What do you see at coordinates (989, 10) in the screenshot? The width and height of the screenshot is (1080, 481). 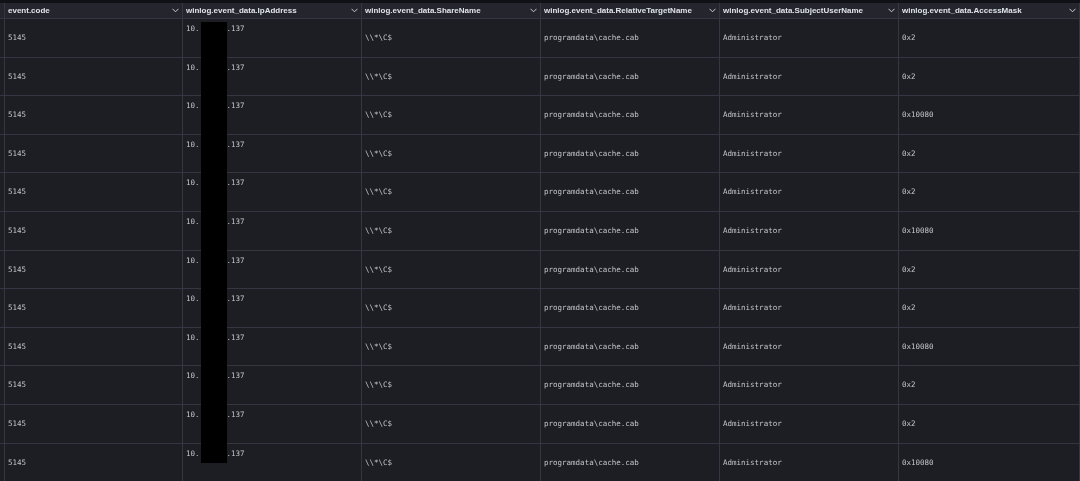 I see `column-header: winlog.event_data.AccessMask` at bounding box center [989, 10].